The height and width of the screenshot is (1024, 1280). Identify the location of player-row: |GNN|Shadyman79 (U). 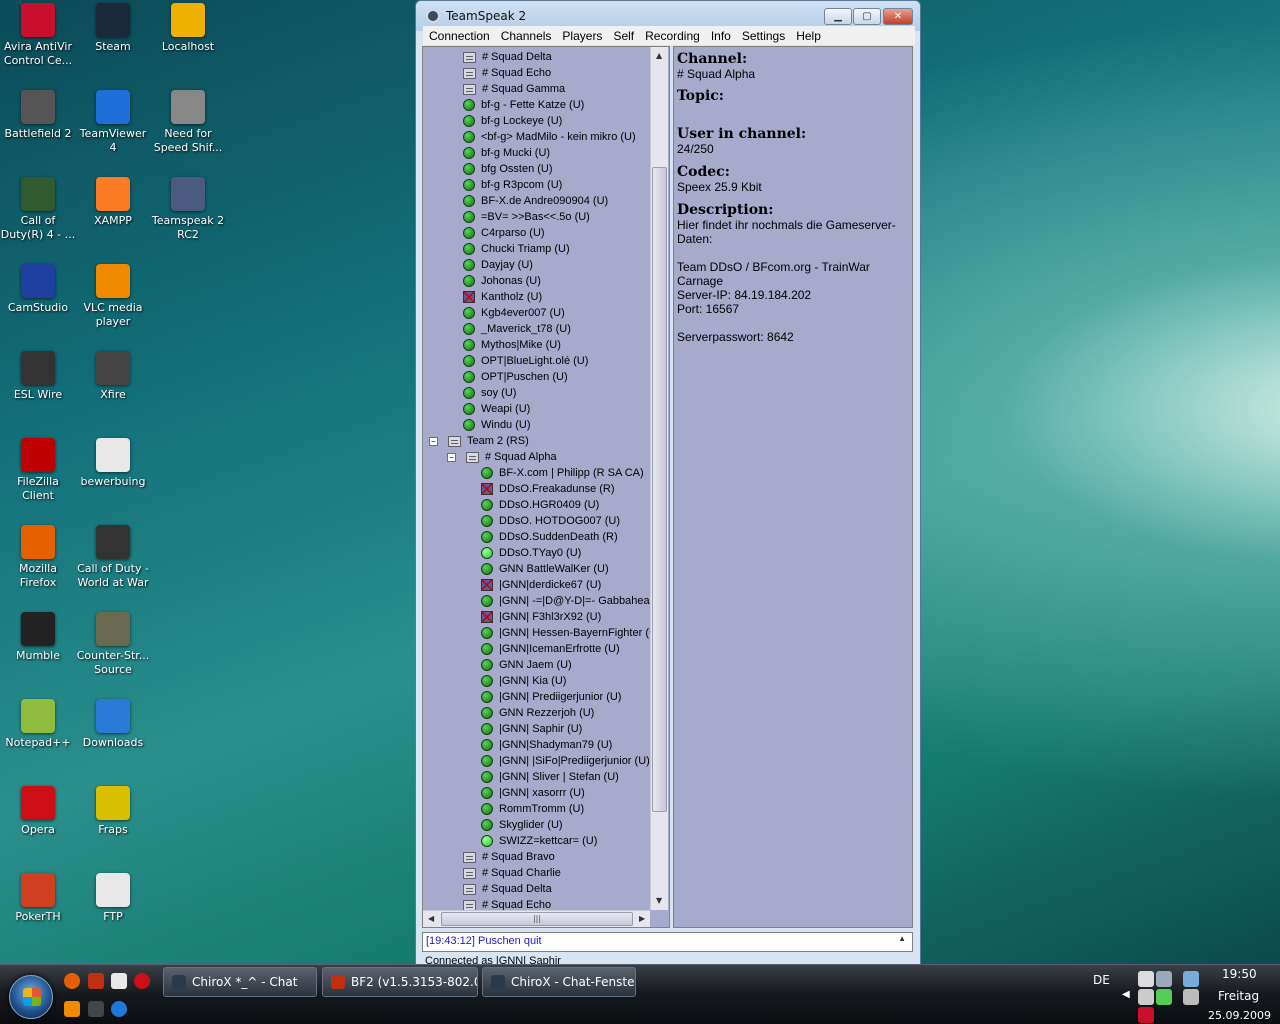
(546, 745).